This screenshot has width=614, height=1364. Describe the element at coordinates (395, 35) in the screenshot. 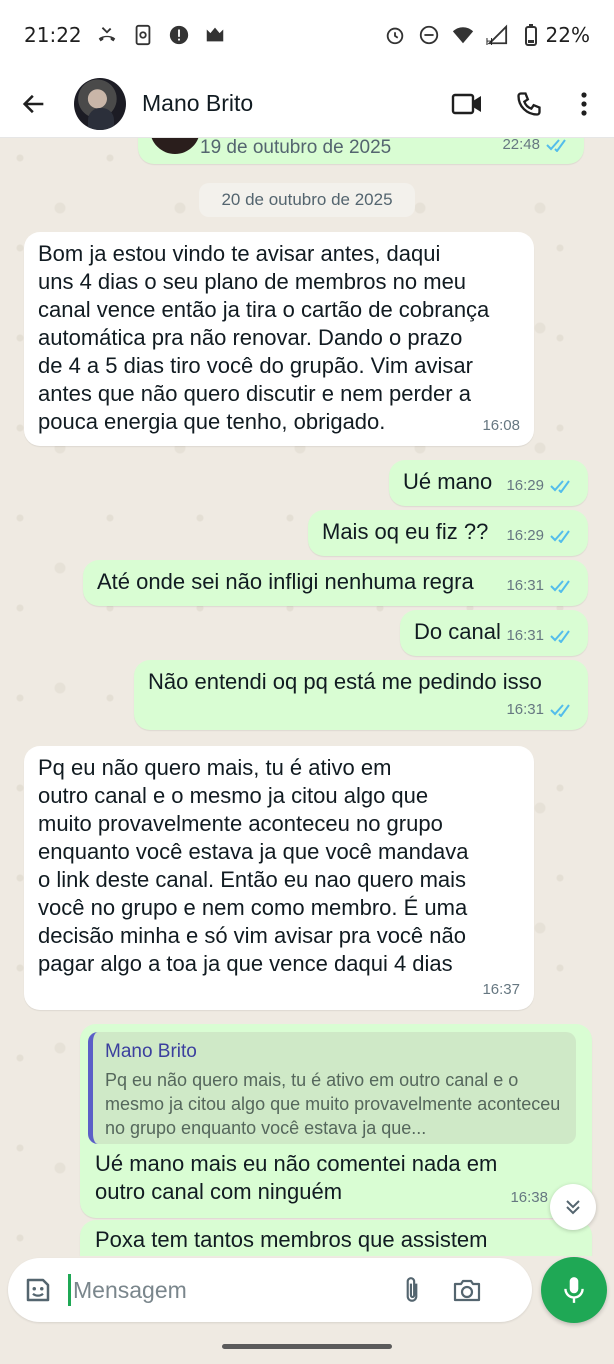

I see `alarm-icon` at that location.